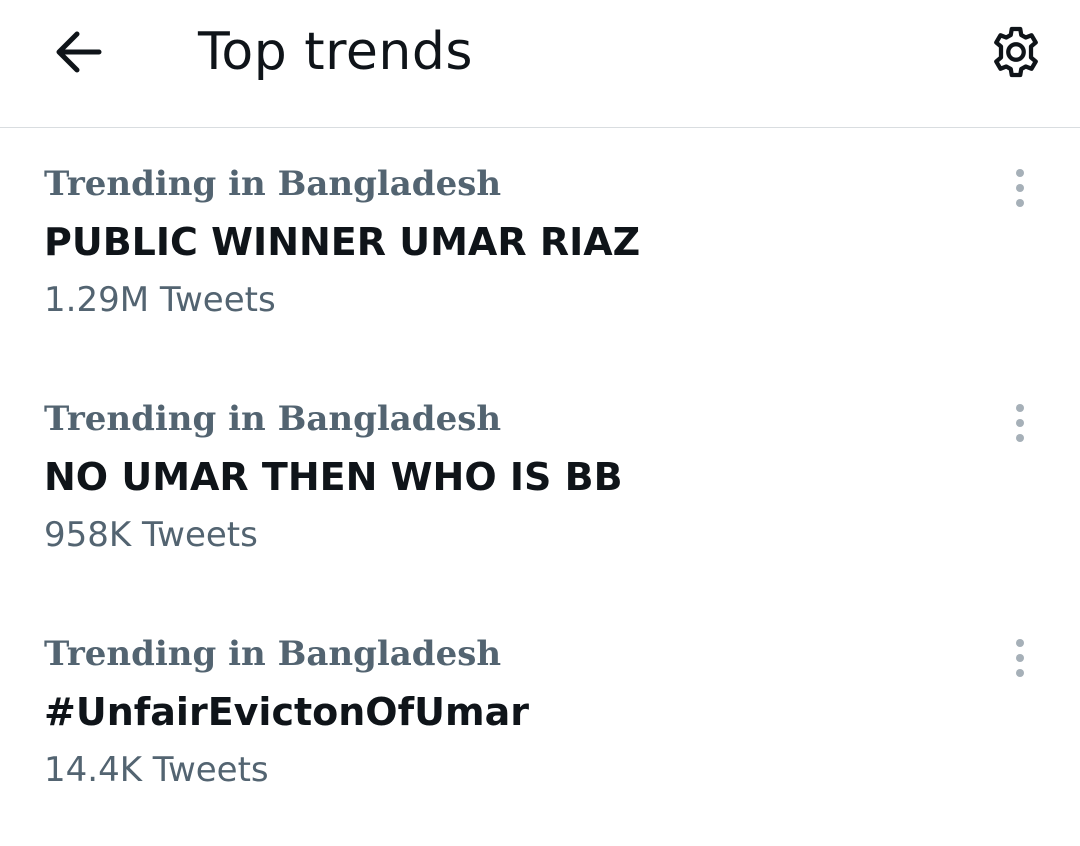 The height and width of the screenshot is (846, 1080). What do you see at coordinates (342, 242) in the screenshot?
I see `trend-name: PUBLIC WINNER UMAR RIAZ` at bounding box center [342, 242].